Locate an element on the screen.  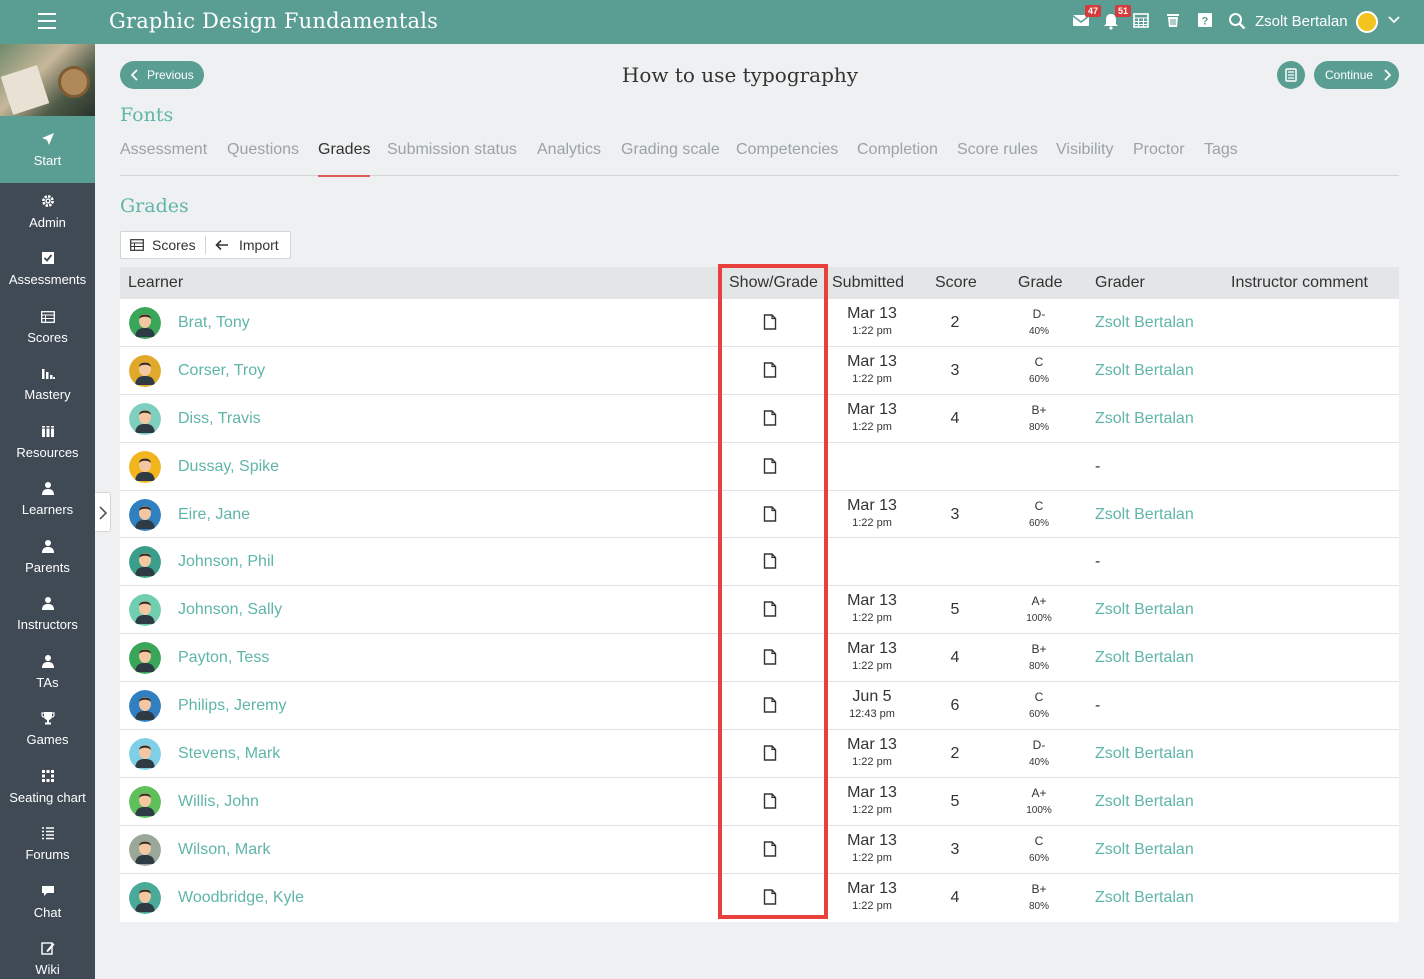
learner-name-link: Payton, Tess is located at coordinates (223, 658).